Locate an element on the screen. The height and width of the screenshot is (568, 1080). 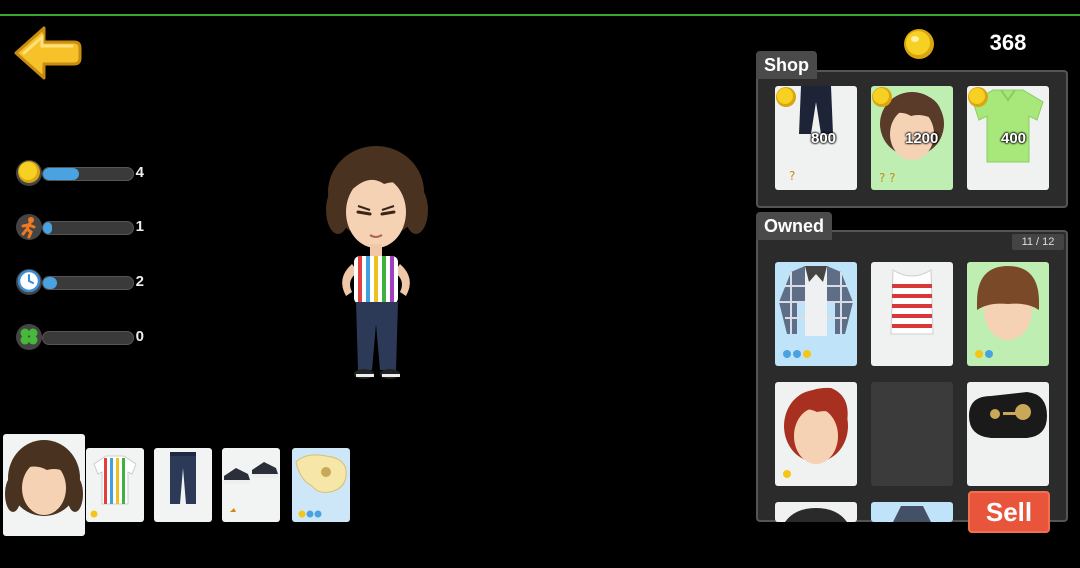
jeans-icon is located at coordinates (183, 478).